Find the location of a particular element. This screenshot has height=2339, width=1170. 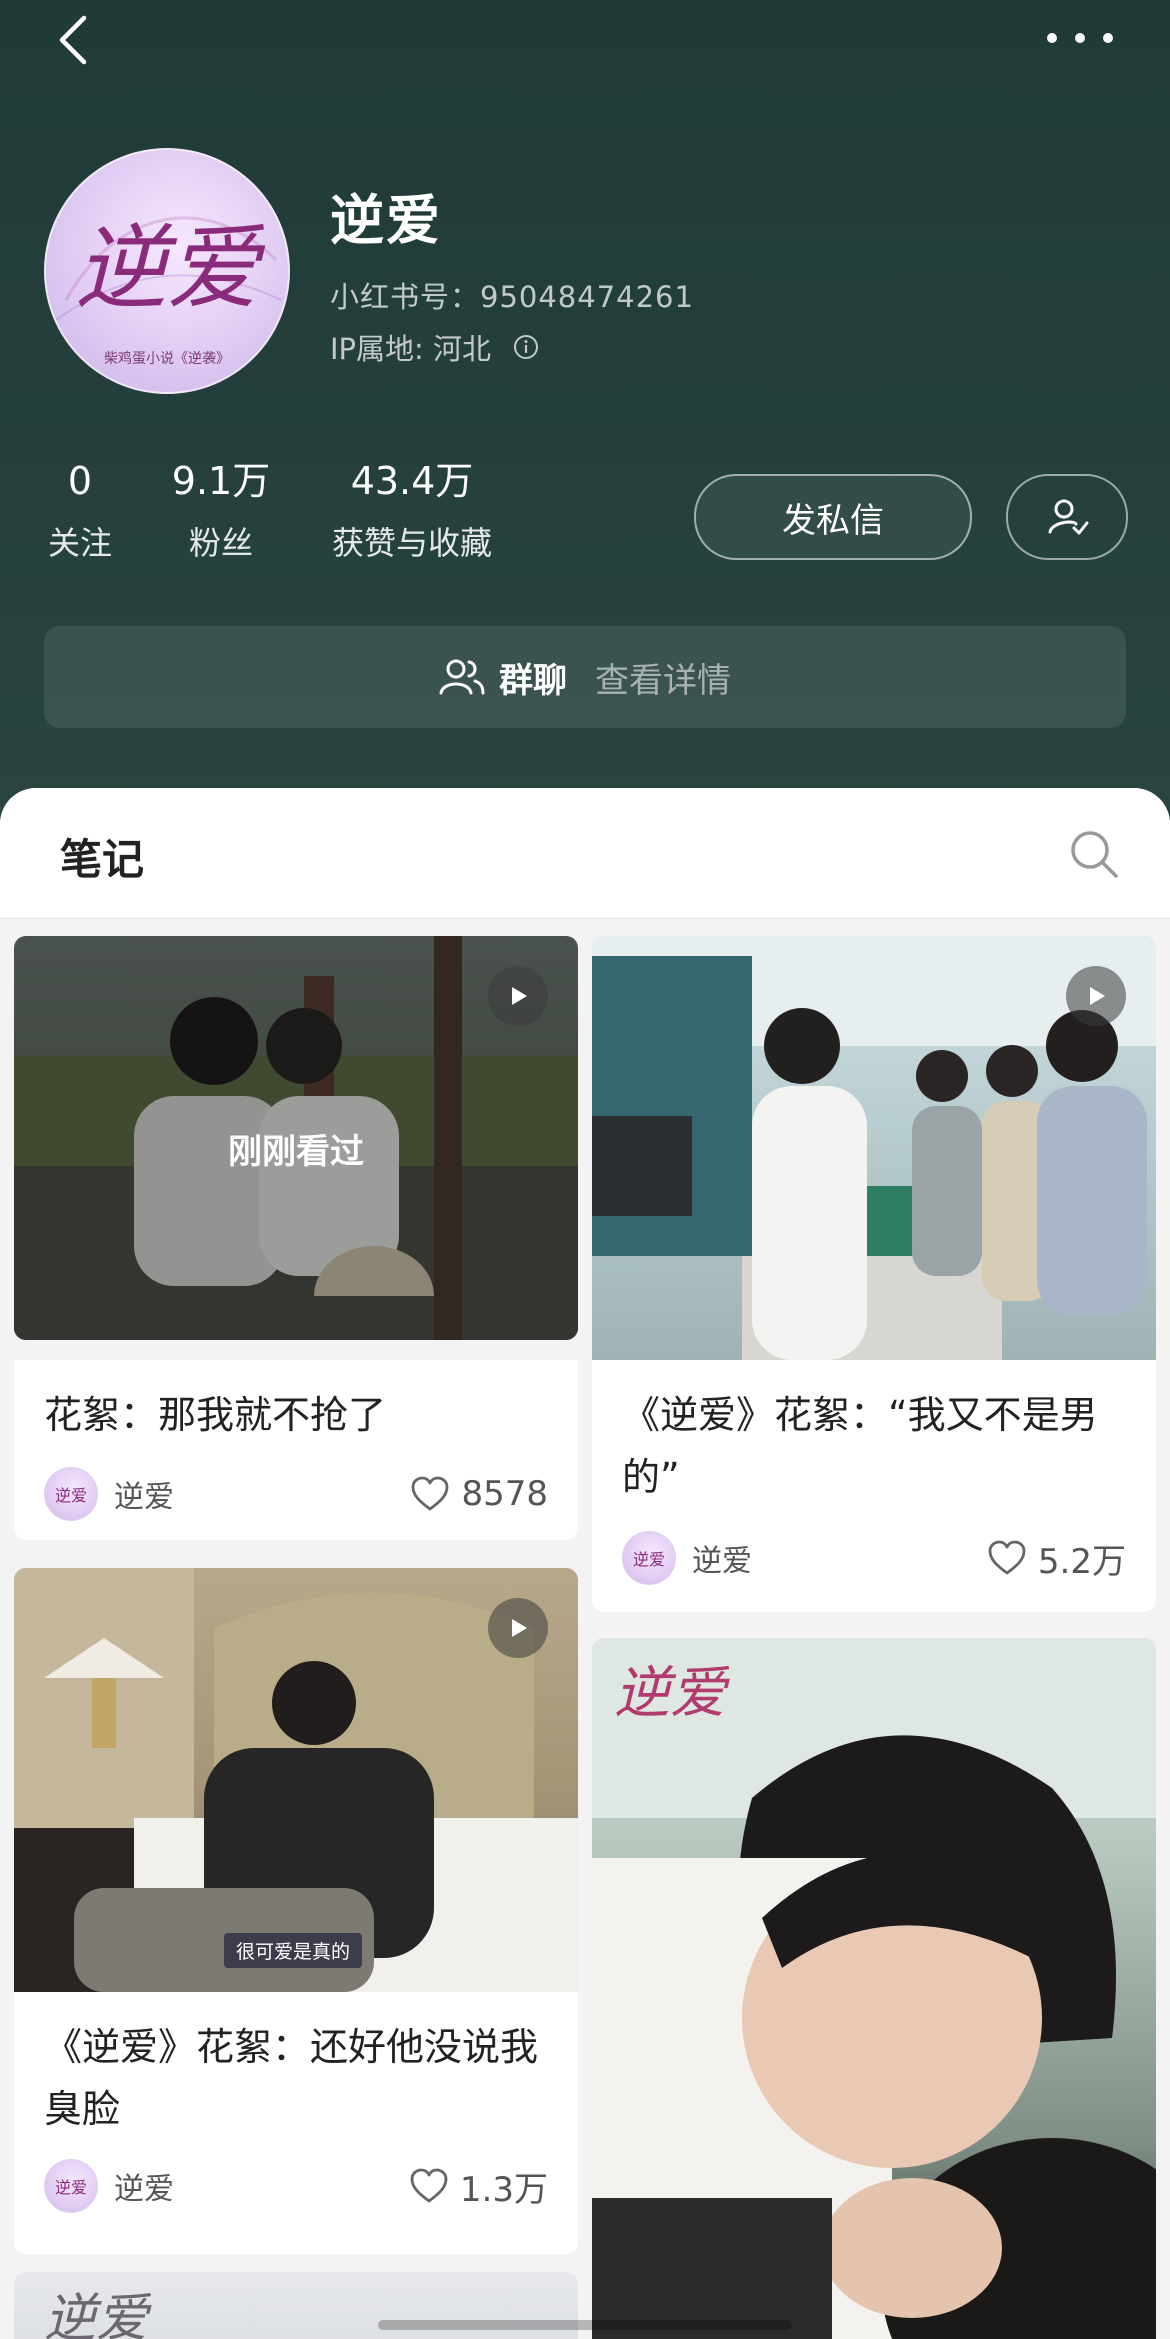

note-card-2: 《逆爱》花絮：“我又不是男的” 逆爱 逆爱 5.2万 is located at coordinates (874, 1274).